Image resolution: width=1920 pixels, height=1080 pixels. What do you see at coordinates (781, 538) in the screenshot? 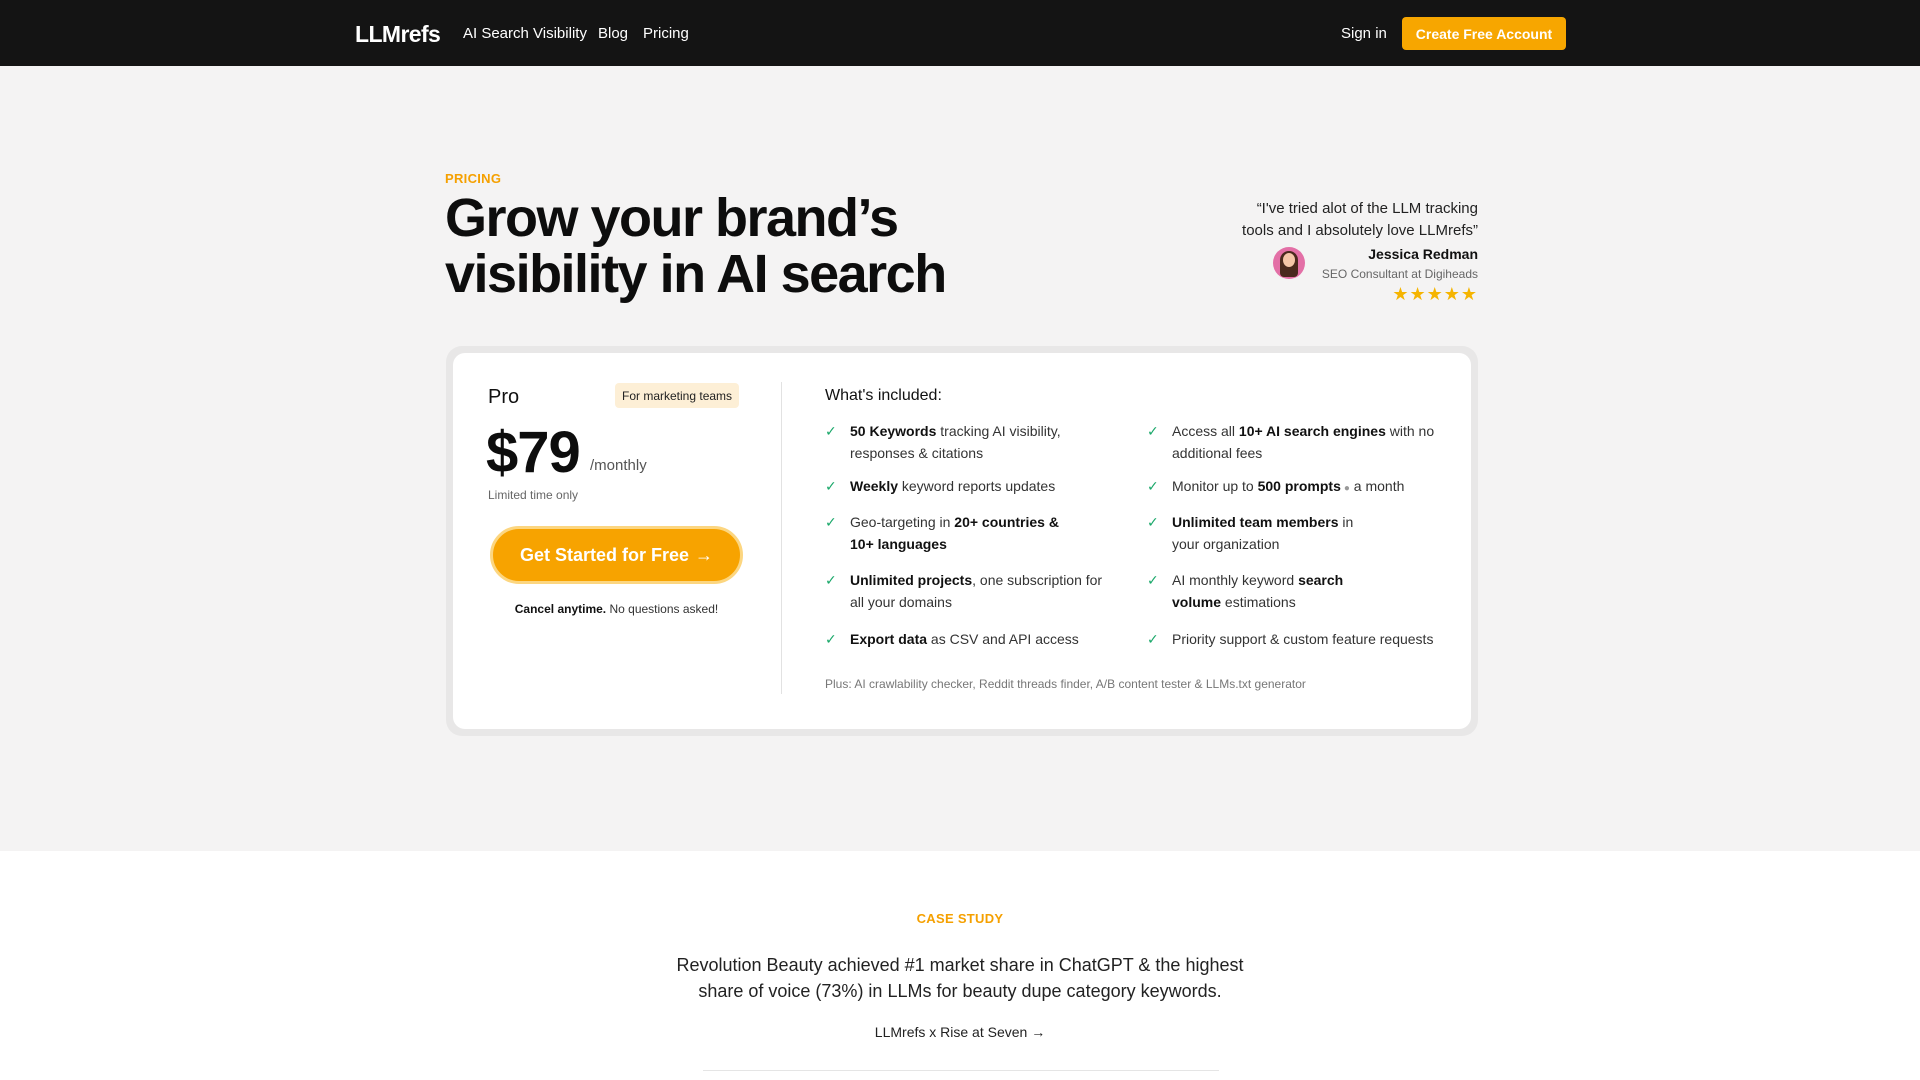
I see `card-divider` at bounding box center [781, 538].